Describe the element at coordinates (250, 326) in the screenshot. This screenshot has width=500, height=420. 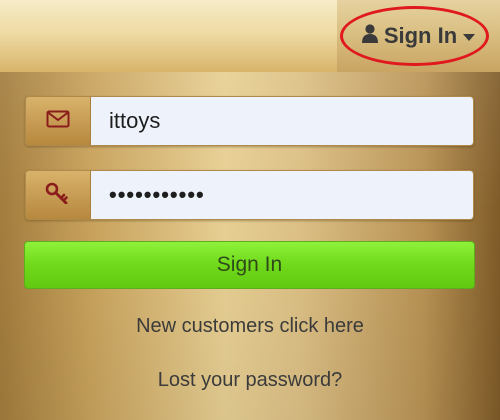
I see `new-customers-link: New customers click here` at that location.